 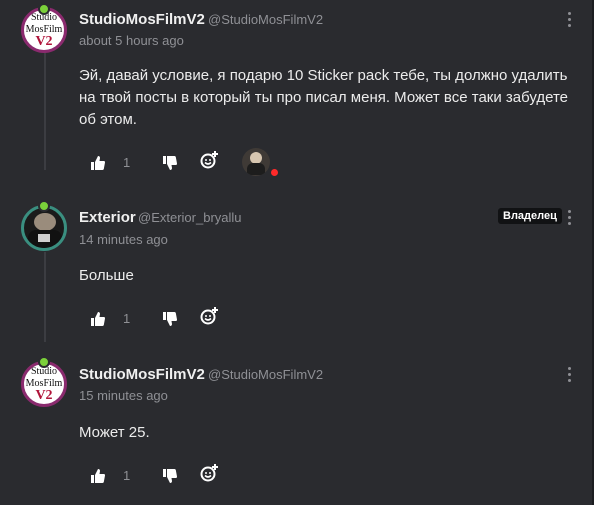 What do you see at coordinates (190, 217) in the screenshot?
I see `author-handle: @Exterior_bryallu` at bounding box center [190, 217].